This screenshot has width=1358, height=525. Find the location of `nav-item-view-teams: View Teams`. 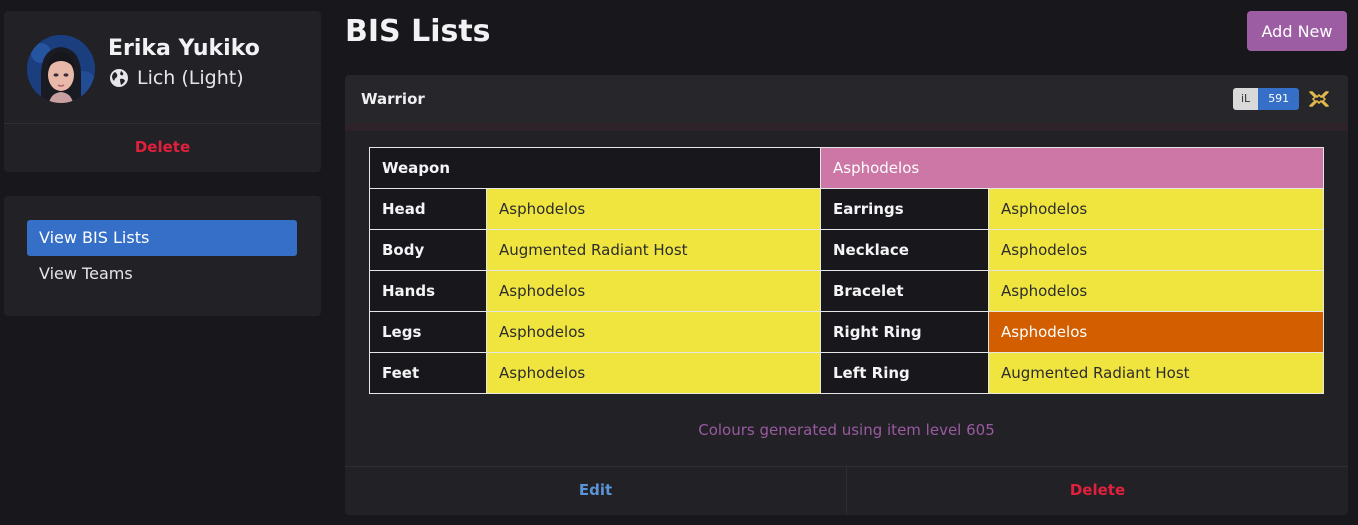

nav-item-view-teams: View Teams is located at coordinates (162, 274).